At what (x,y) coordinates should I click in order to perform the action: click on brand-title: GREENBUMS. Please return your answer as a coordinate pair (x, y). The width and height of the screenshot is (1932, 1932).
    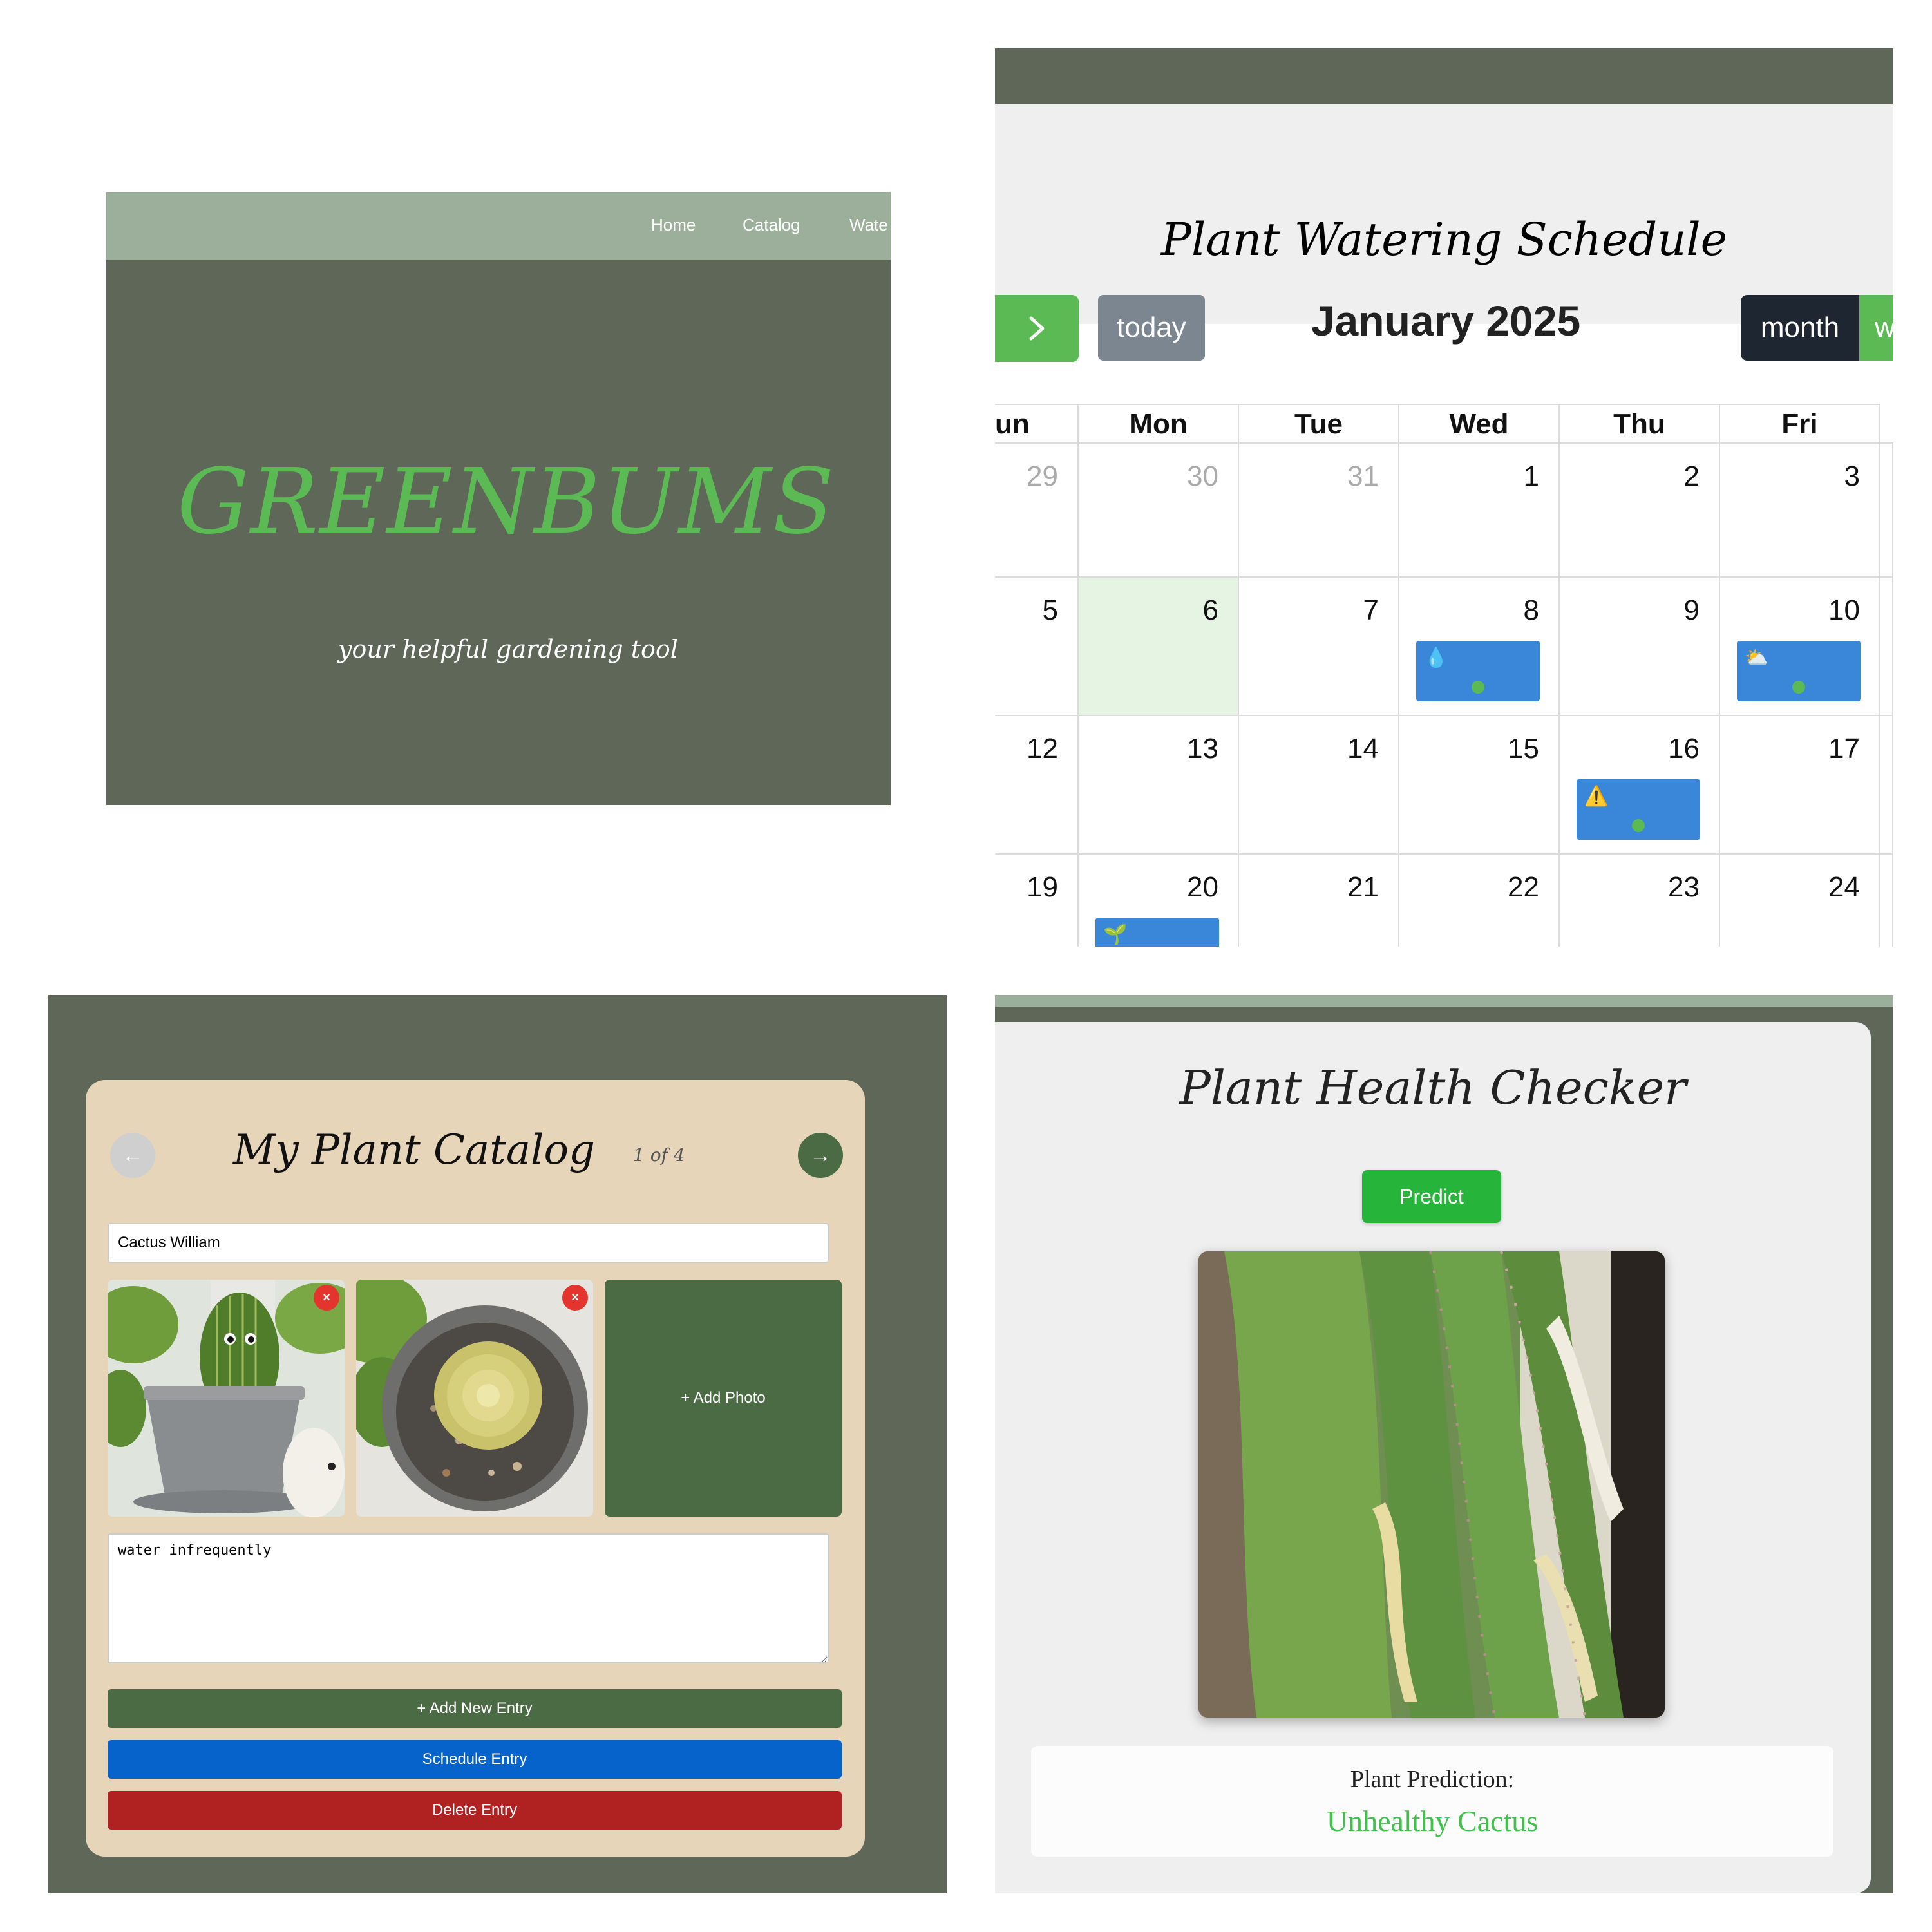
    Looking at the image, I should click on (507, 502).